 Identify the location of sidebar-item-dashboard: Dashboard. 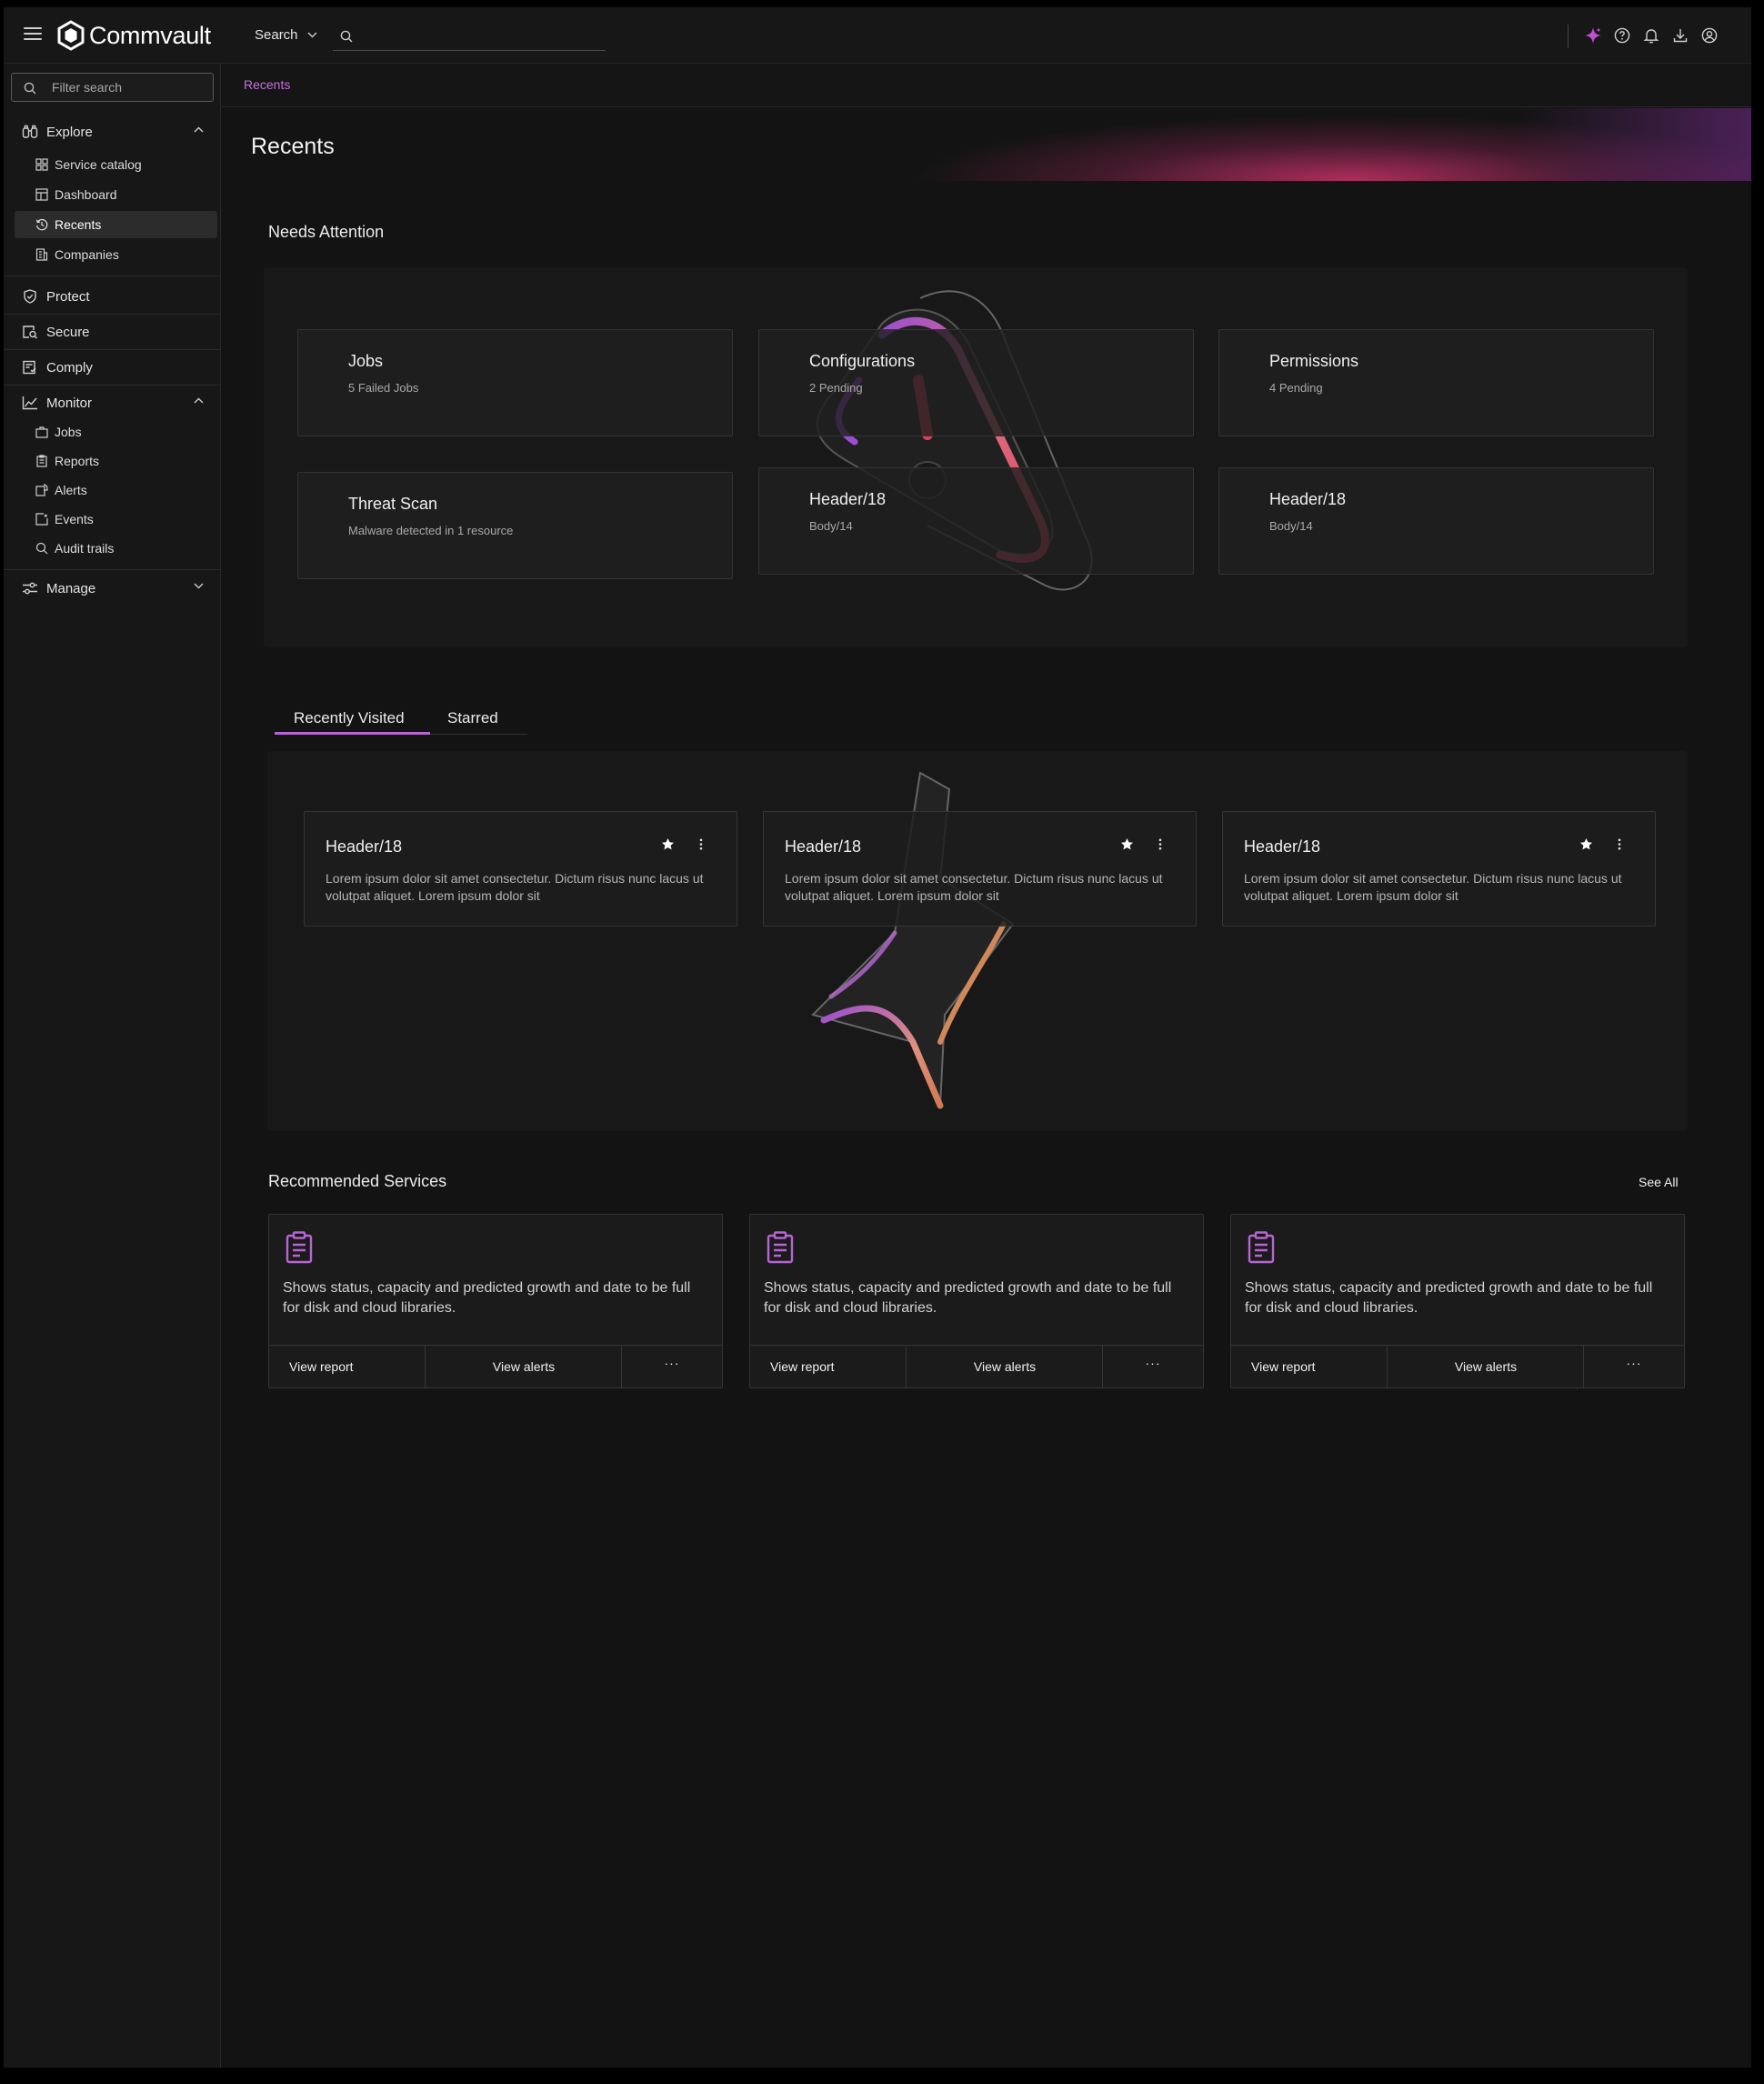
(116, 194).